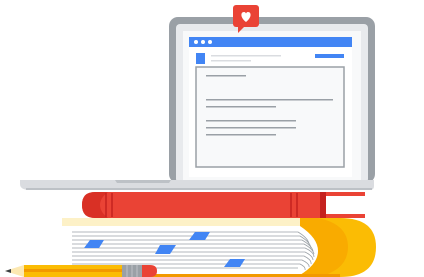 This screenshot has width=424, height=277. What do you see at coordinates (329, 56) in the screenshot?
I see `header-accent-bar` at bounding box center [329, 56].